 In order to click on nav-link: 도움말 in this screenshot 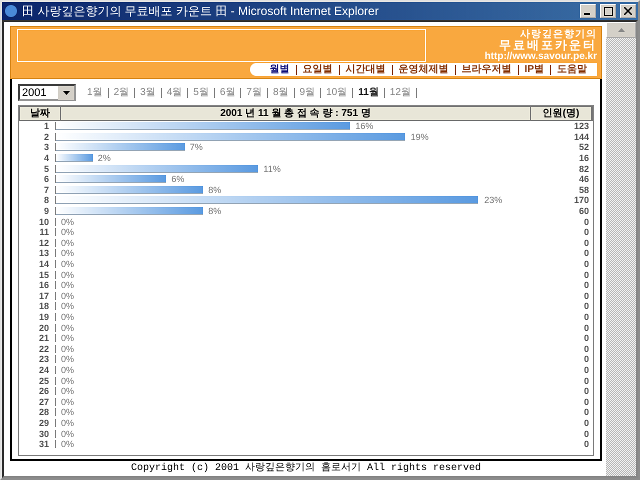, I will do `click(571, 69)`.